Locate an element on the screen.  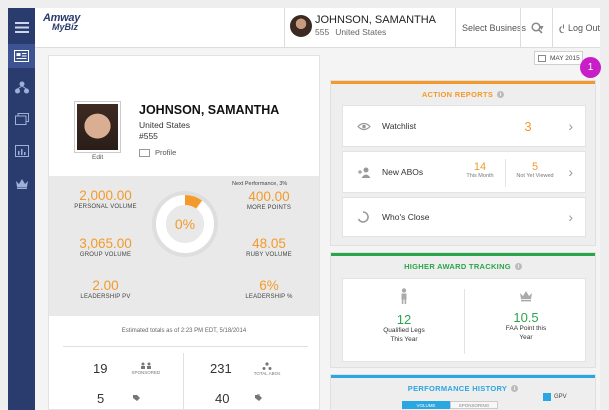
divider is located at coordinates (183, 381).